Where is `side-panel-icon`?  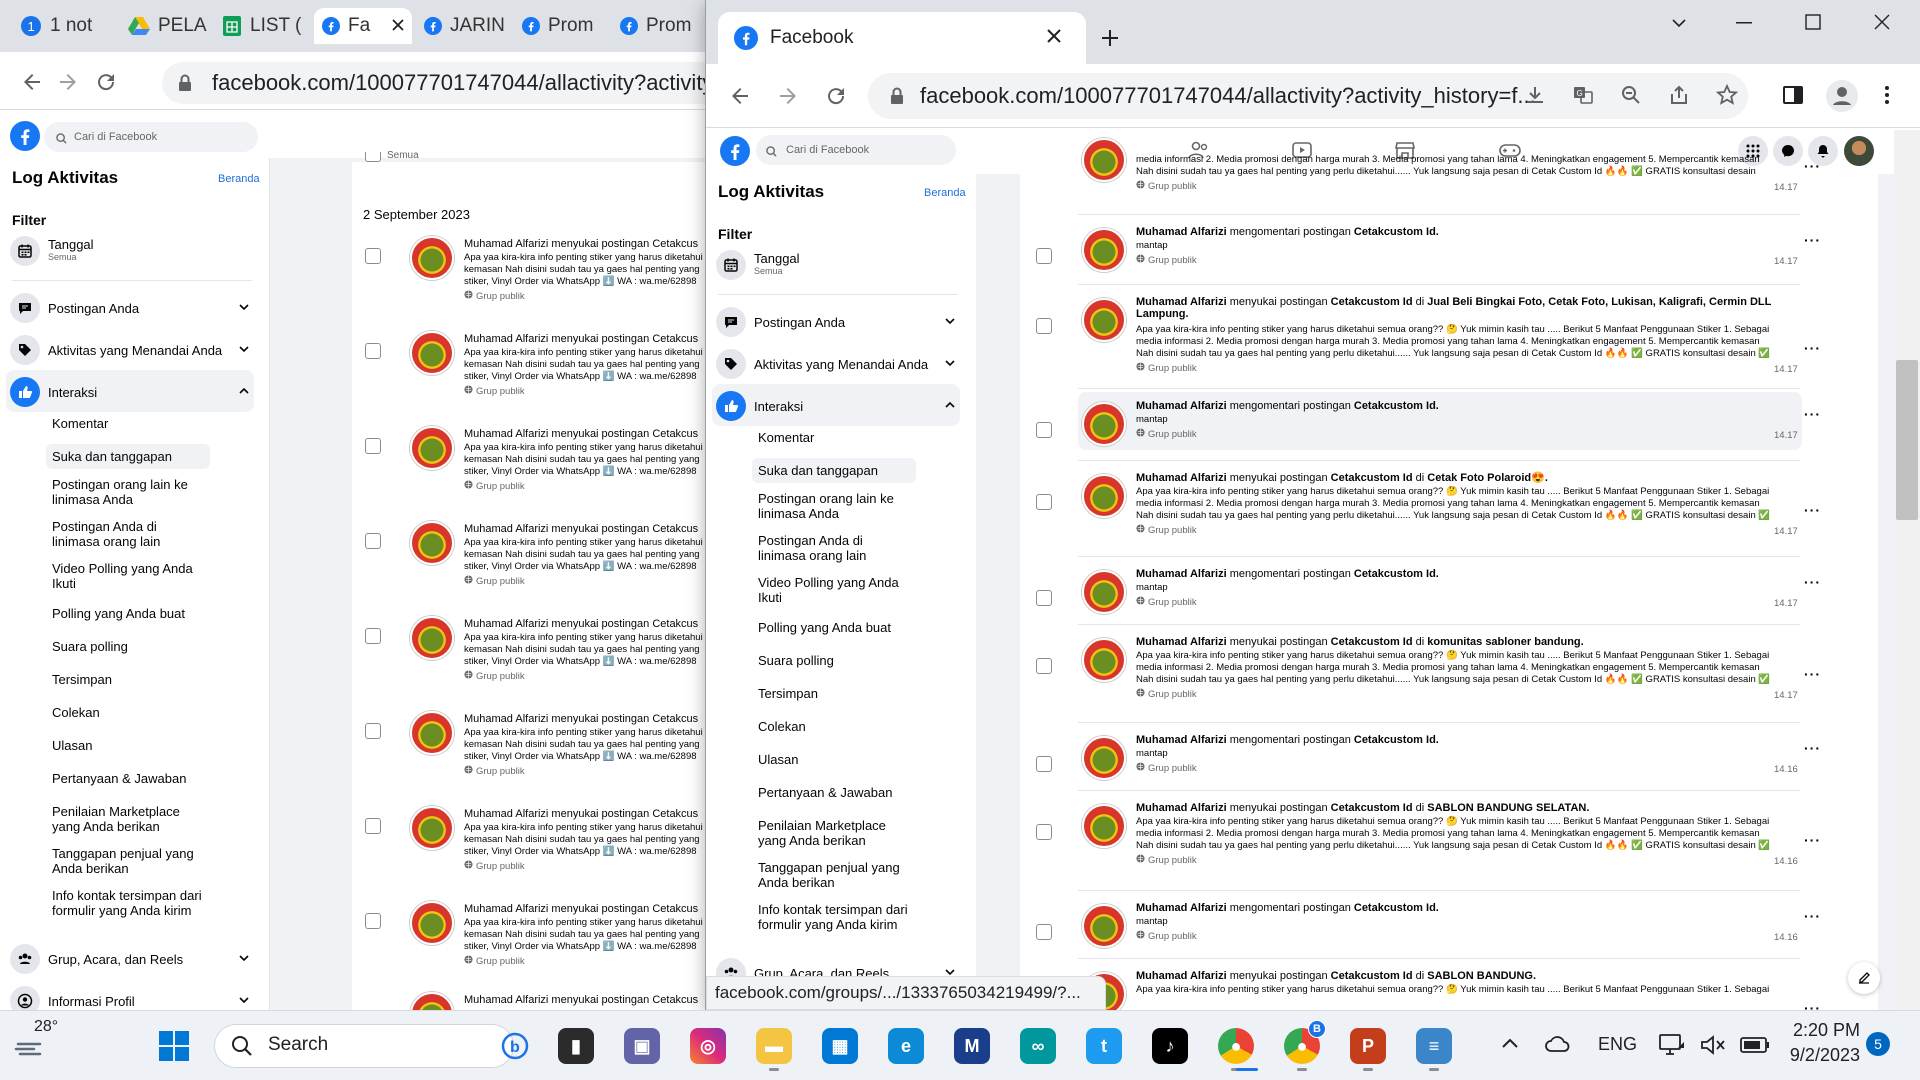
side-panel-icon is located at coordinates (1793, 95).